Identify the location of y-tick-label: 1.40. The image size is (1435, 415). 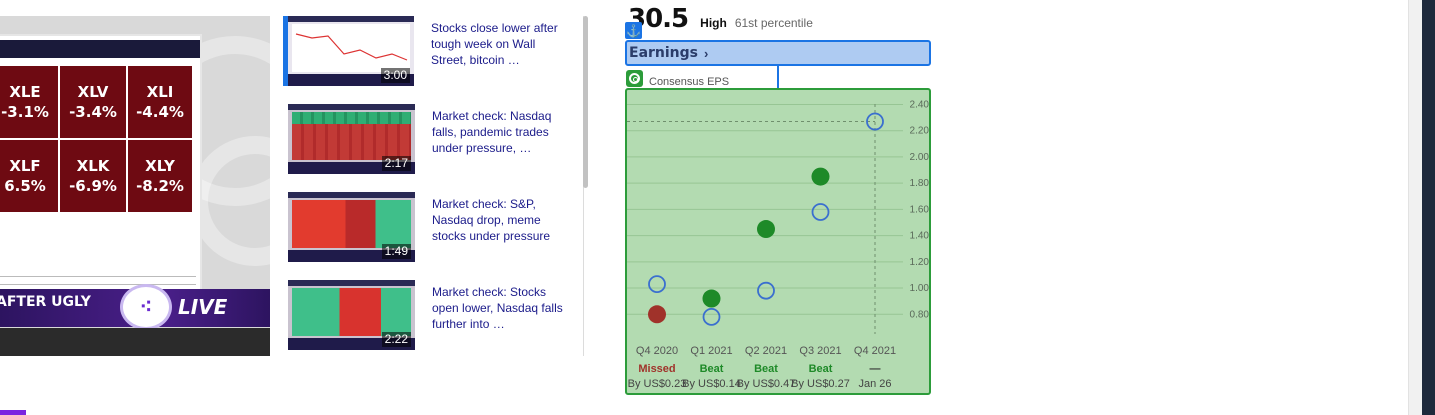
(919, 236).